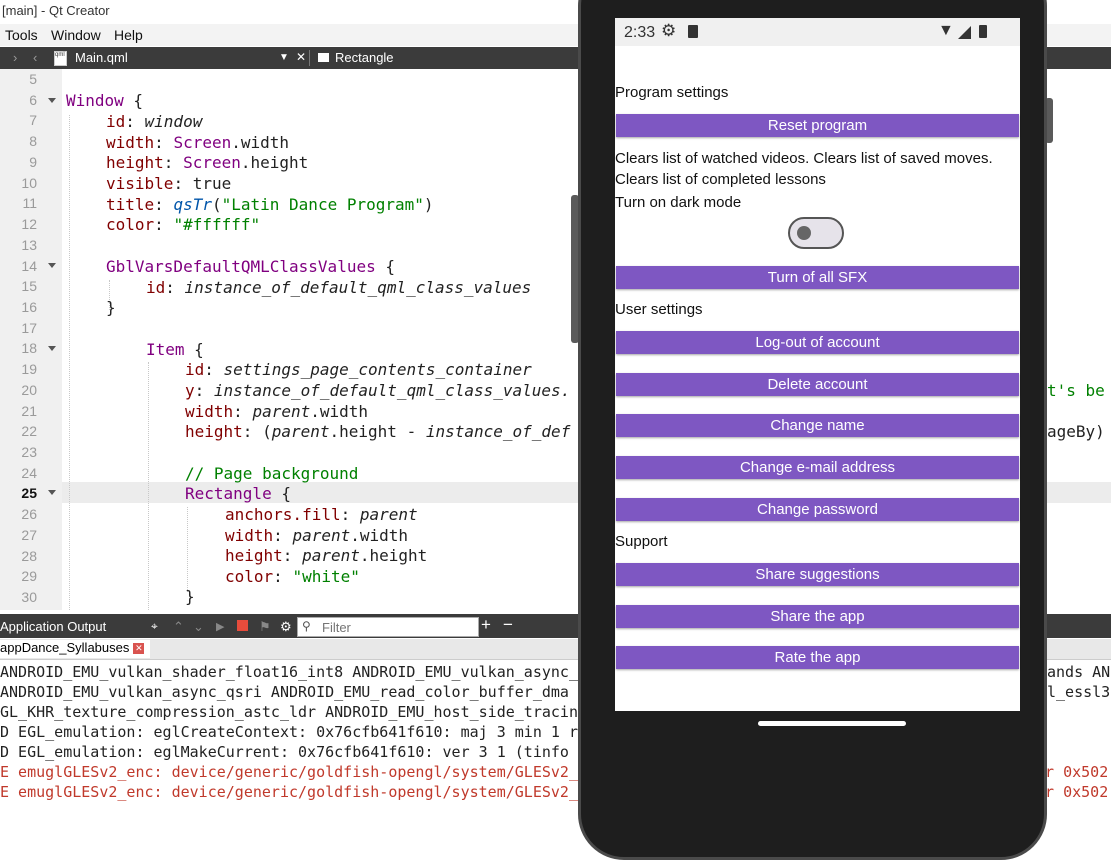 This screenshot has width=1111, height=860. What do you see at coordinates (817, 277) in the screenshot?
I see `turn-off-sfx-button: Turn of all SFX` at bounding box center [817, 277].